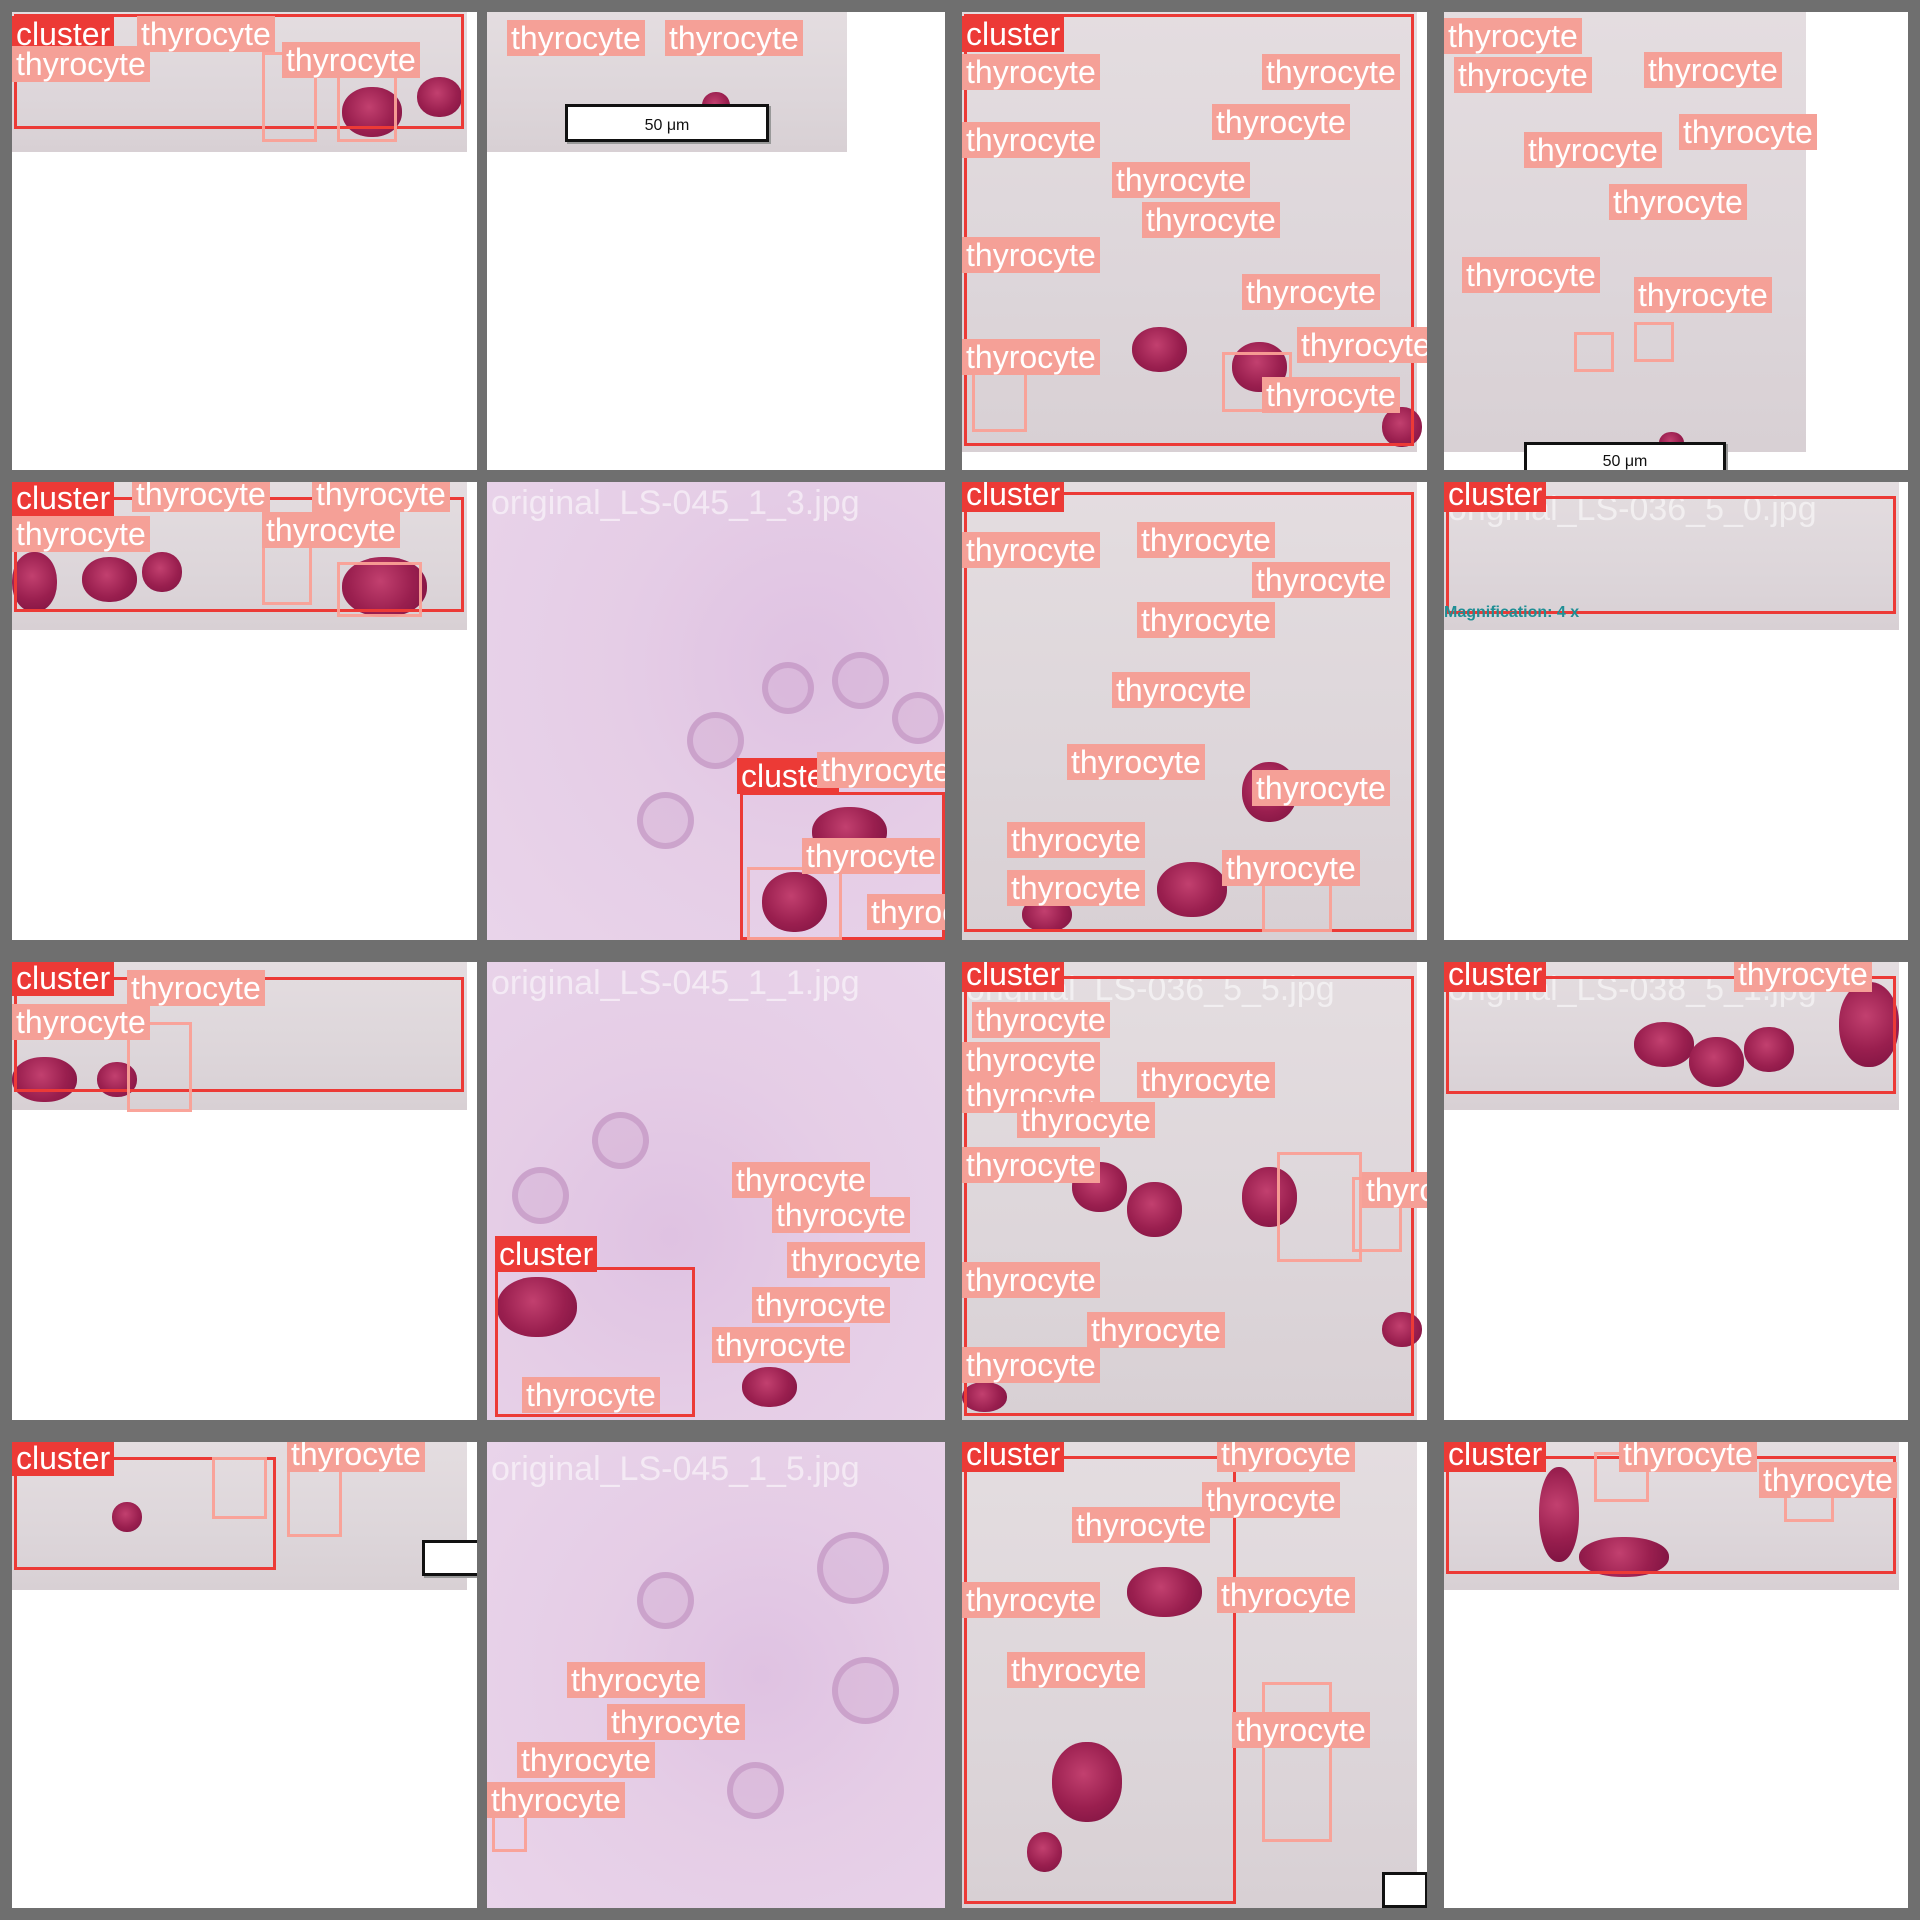 The width and height of the screenshot is (1920, 1920). Describe the element at coordinates (244, 1675) in the screenshot. I see `tile-13: cluster thyrocyte` at that location.